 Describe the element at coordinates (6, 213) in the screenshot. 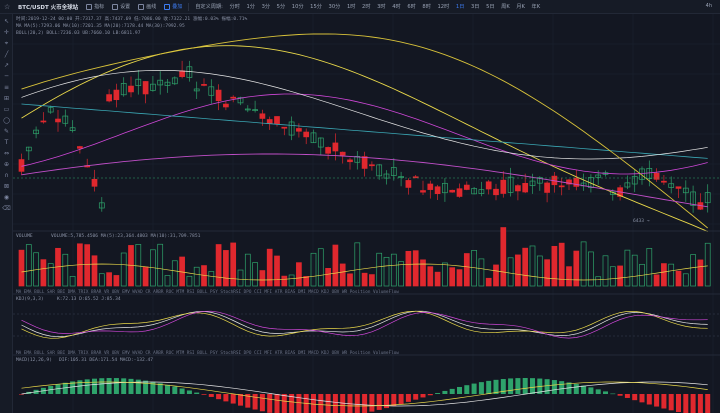

I see `drawing-toolbar: ↖ ✛ ⌖ ╱ ↗ ─ ≡ ⊞ ▭ ◯ ✎ T ⇔ ⊕ ∩ ⊠ ◉ ⌫` at that location.